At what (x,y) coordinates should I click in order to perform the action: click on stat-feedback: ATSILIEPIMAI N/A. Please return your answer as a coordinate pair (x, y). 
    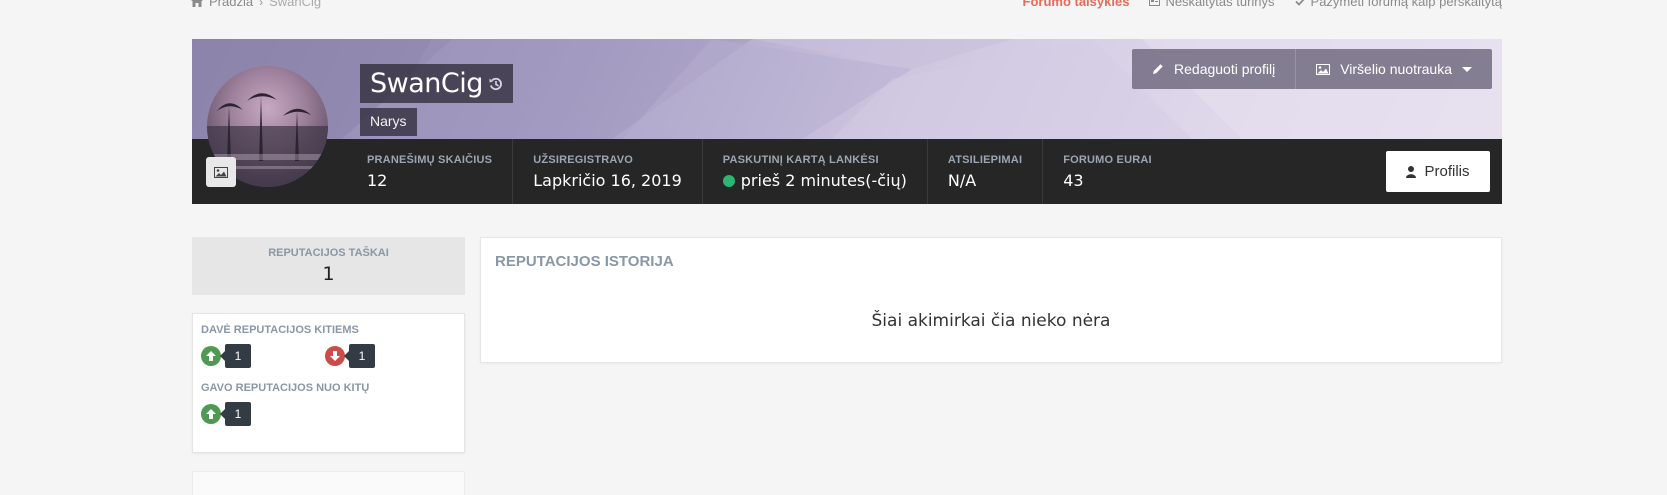
    Looking at the image, I should click on (986, 171).